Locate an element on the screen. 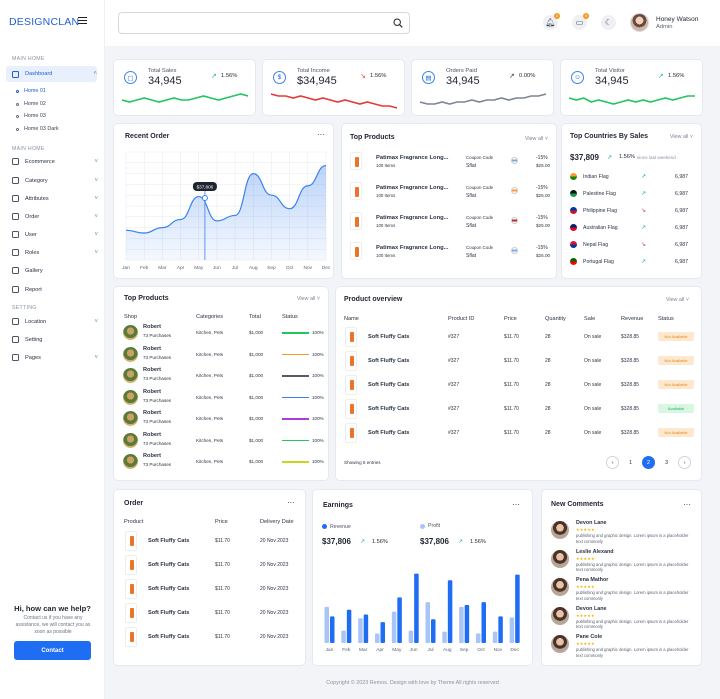 The width and height of the screenshot is (720, 699). sidebar-subitem-home03-dark: Home 03 Dark is located at coordinates (37, 129).